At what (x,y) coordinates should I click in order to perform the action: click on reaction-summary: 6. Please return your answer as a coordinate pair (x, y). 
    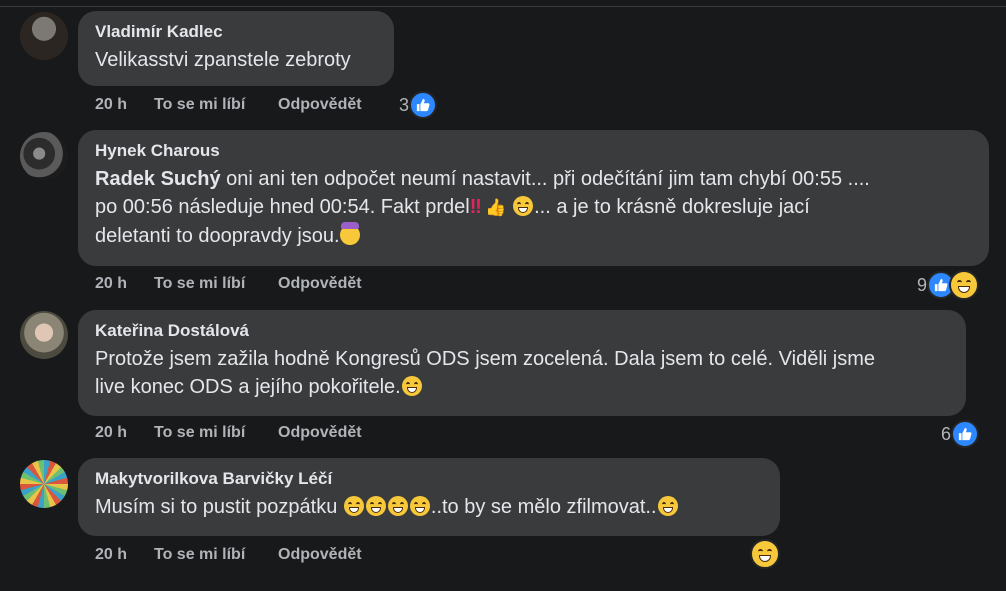
    Looking at the image, I should click on (960, 434).